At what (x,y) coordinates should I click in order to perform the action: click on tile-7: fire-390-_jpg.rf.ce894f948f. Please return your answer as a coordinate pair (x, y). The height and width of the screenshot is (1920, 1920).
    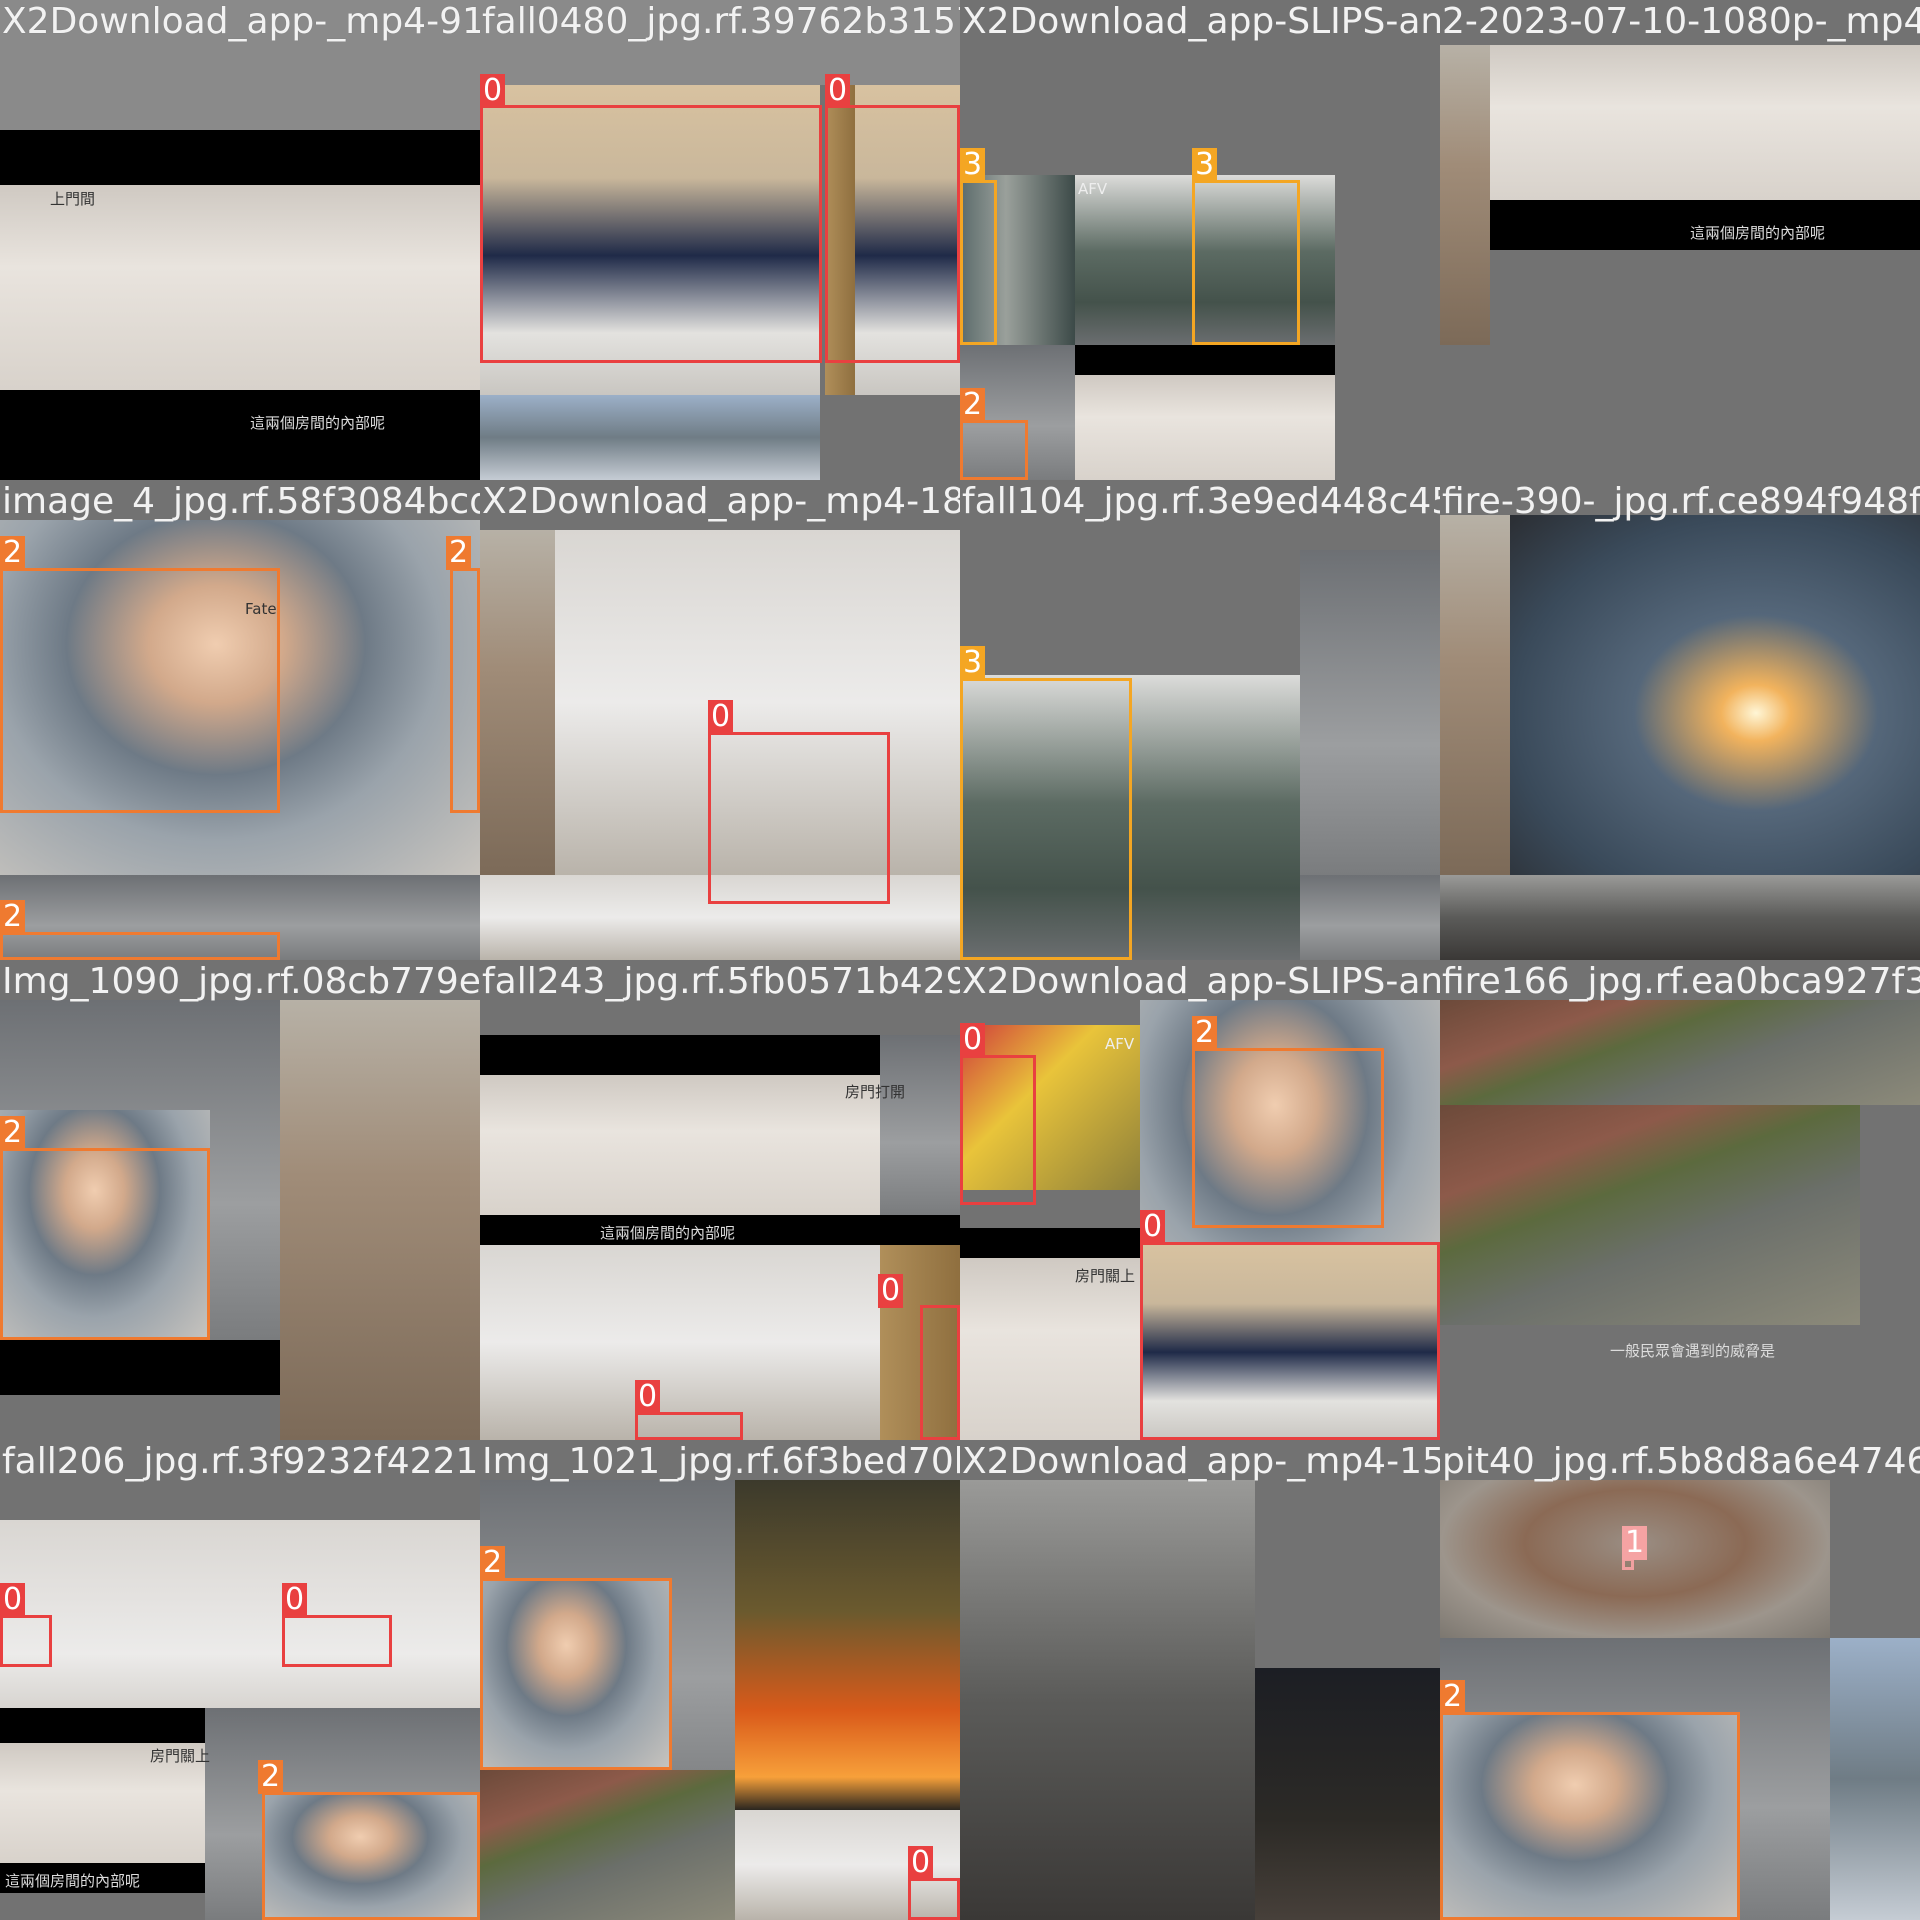
    Looking at the image, I should click on (1680, 720).